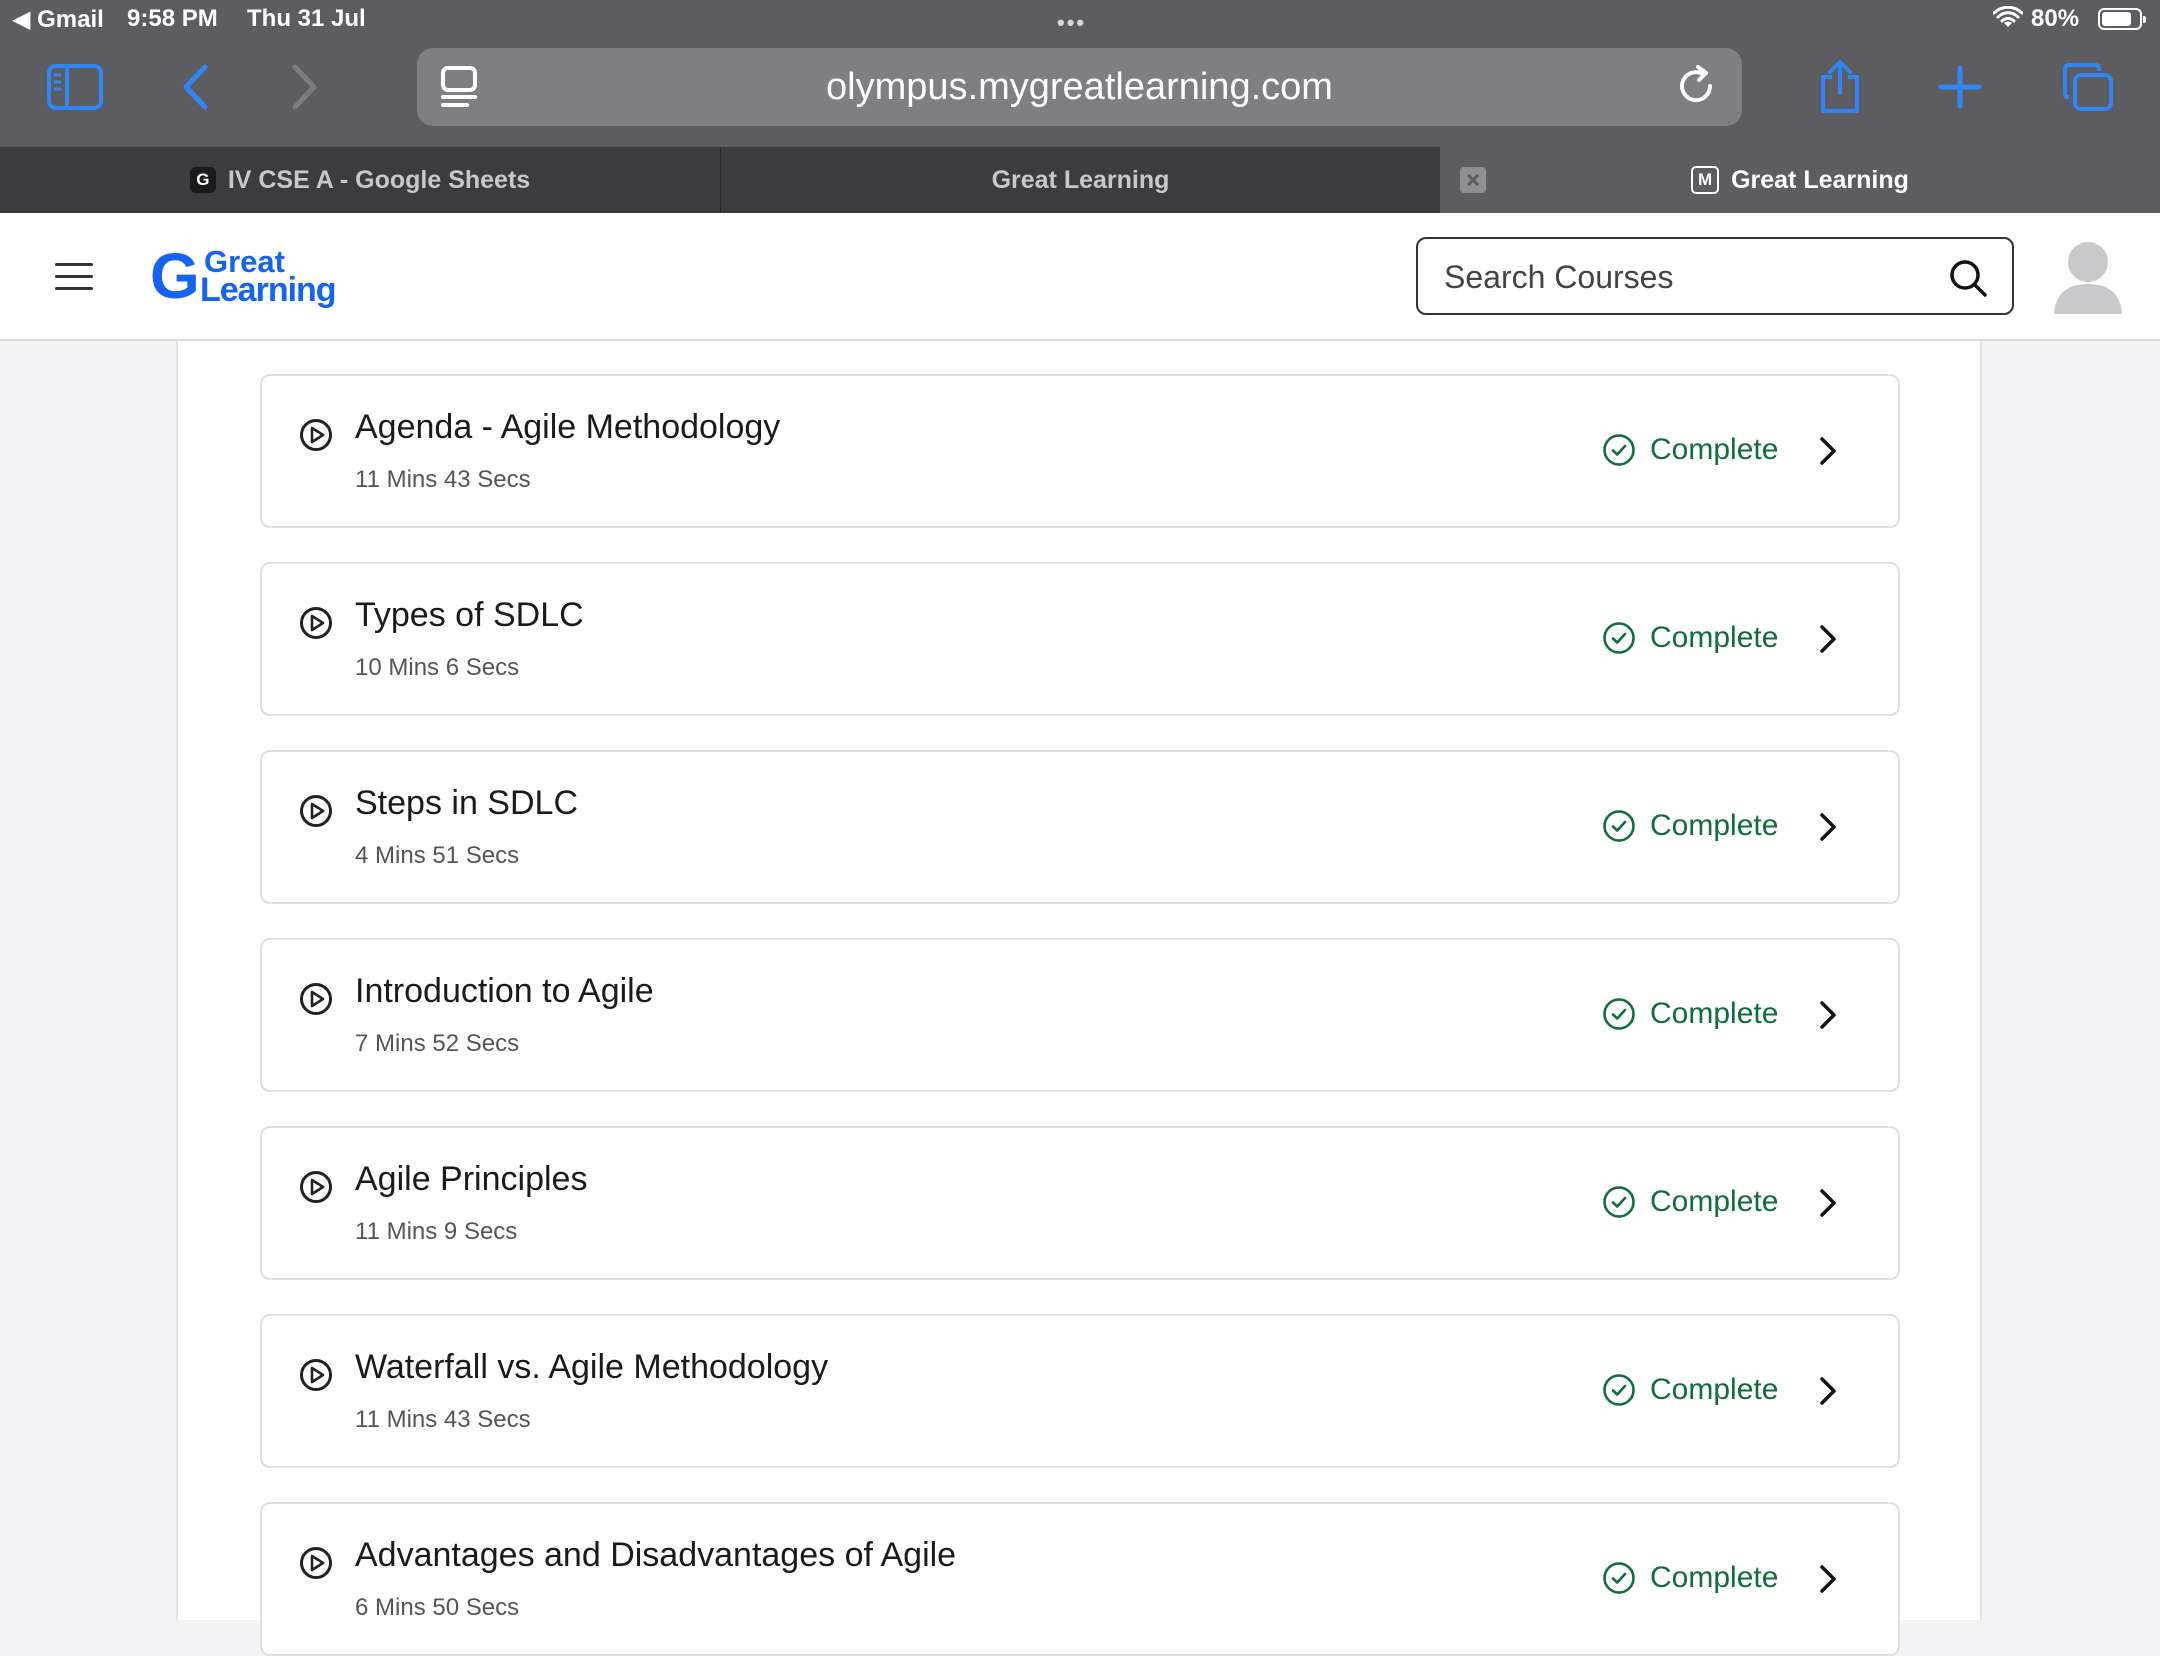 The height and width of the screenshot is (1656, 2160). I want to click on lesson-title: Agenda - Agile Methodology, so click(568, 427).